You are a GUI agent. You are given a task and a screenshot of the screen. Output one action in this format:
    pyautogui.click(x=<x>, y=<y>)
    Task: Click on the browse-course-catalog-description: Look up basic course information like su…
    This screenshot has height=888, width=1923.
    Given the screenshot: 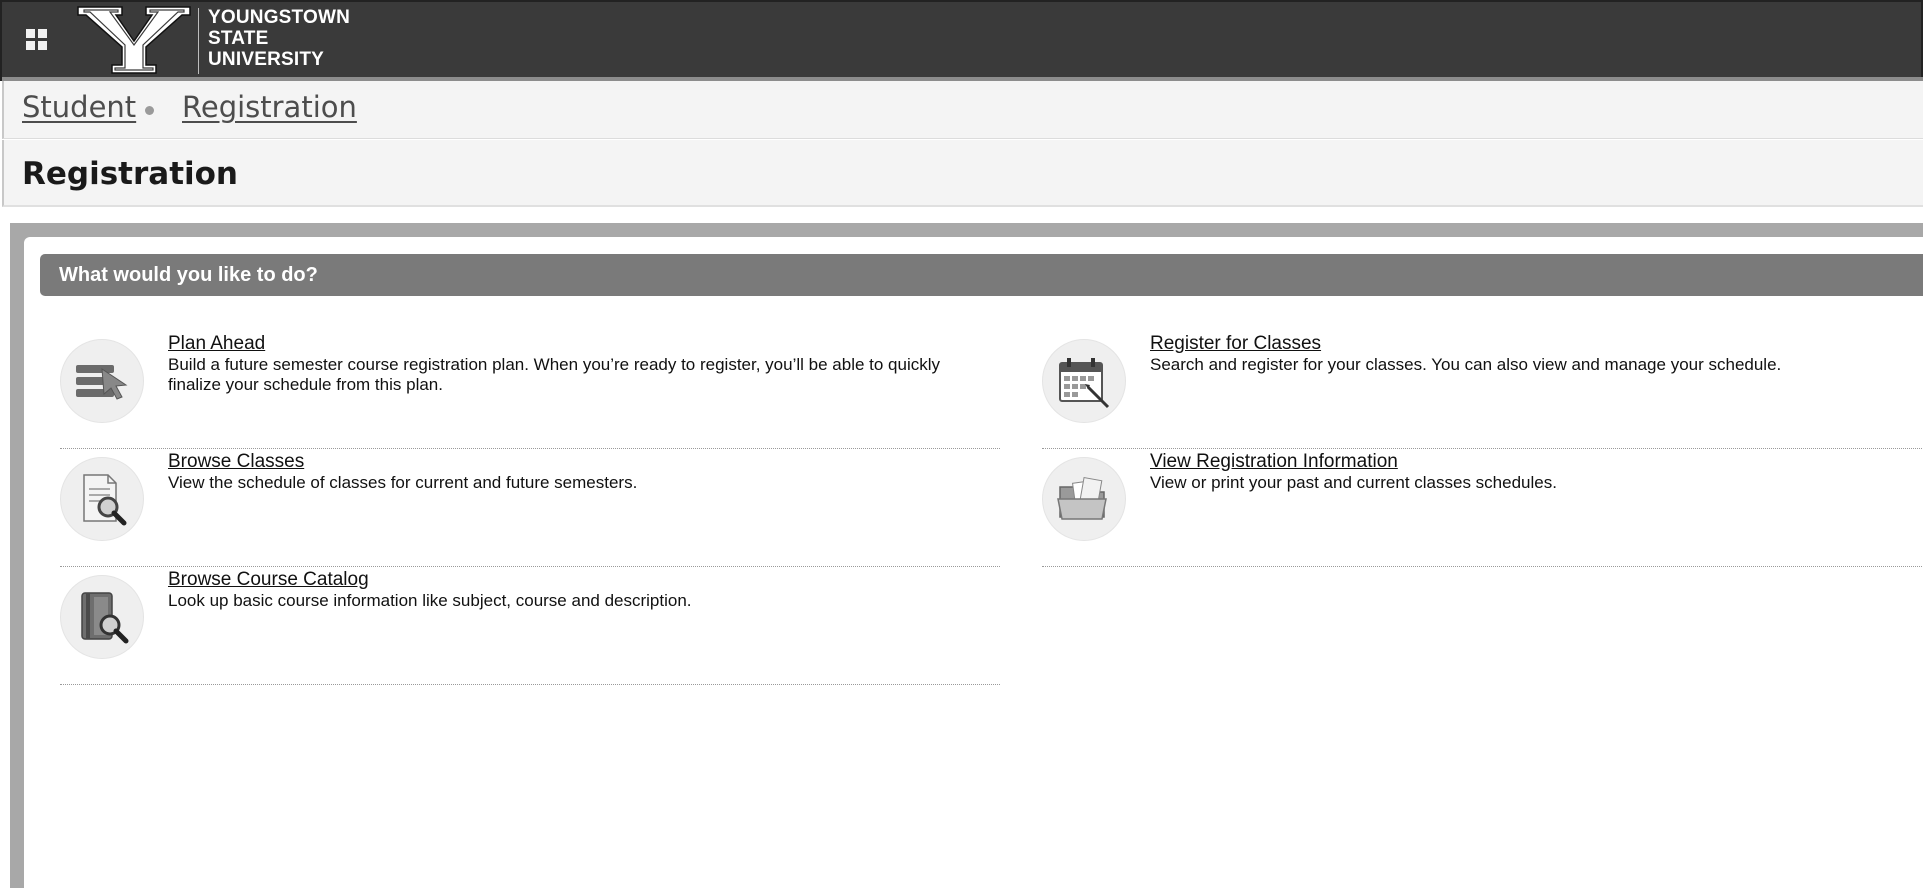 What is the action you would take?
    pyautogui.click(x=430, y=600)
    